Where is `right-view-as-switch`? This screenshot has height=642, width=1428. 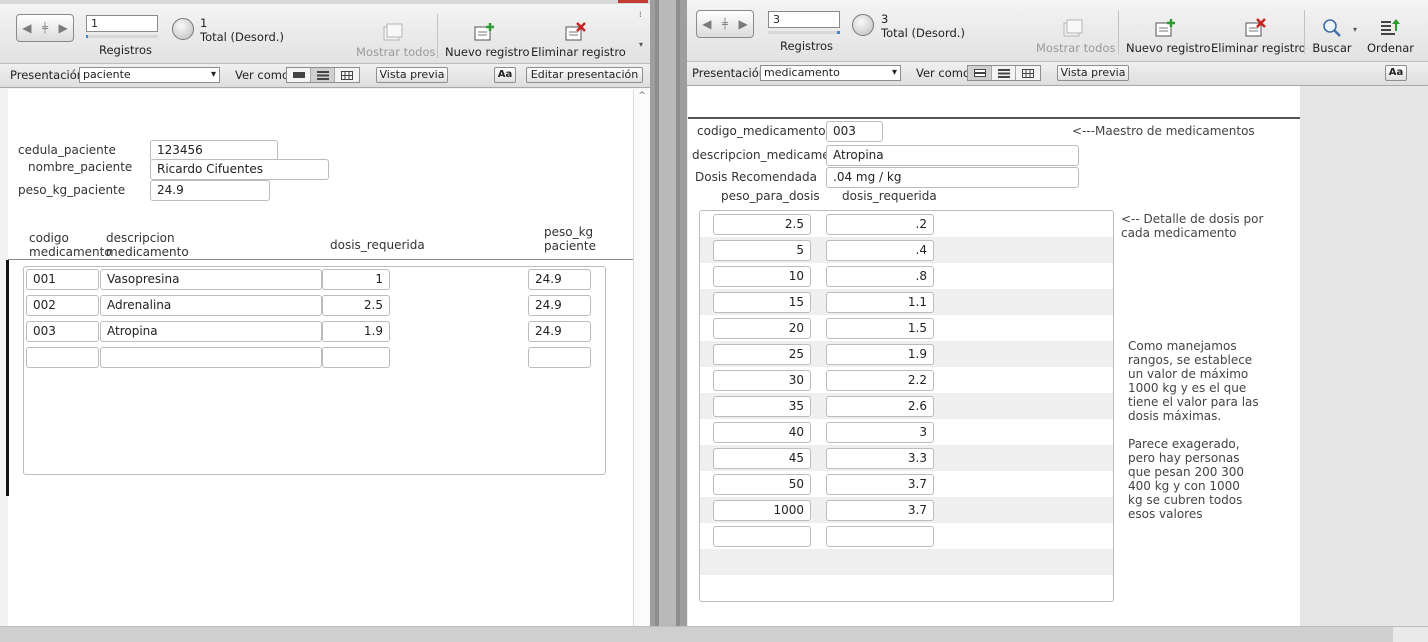
right-view-as-switch is located at coordinates (1004, 73).